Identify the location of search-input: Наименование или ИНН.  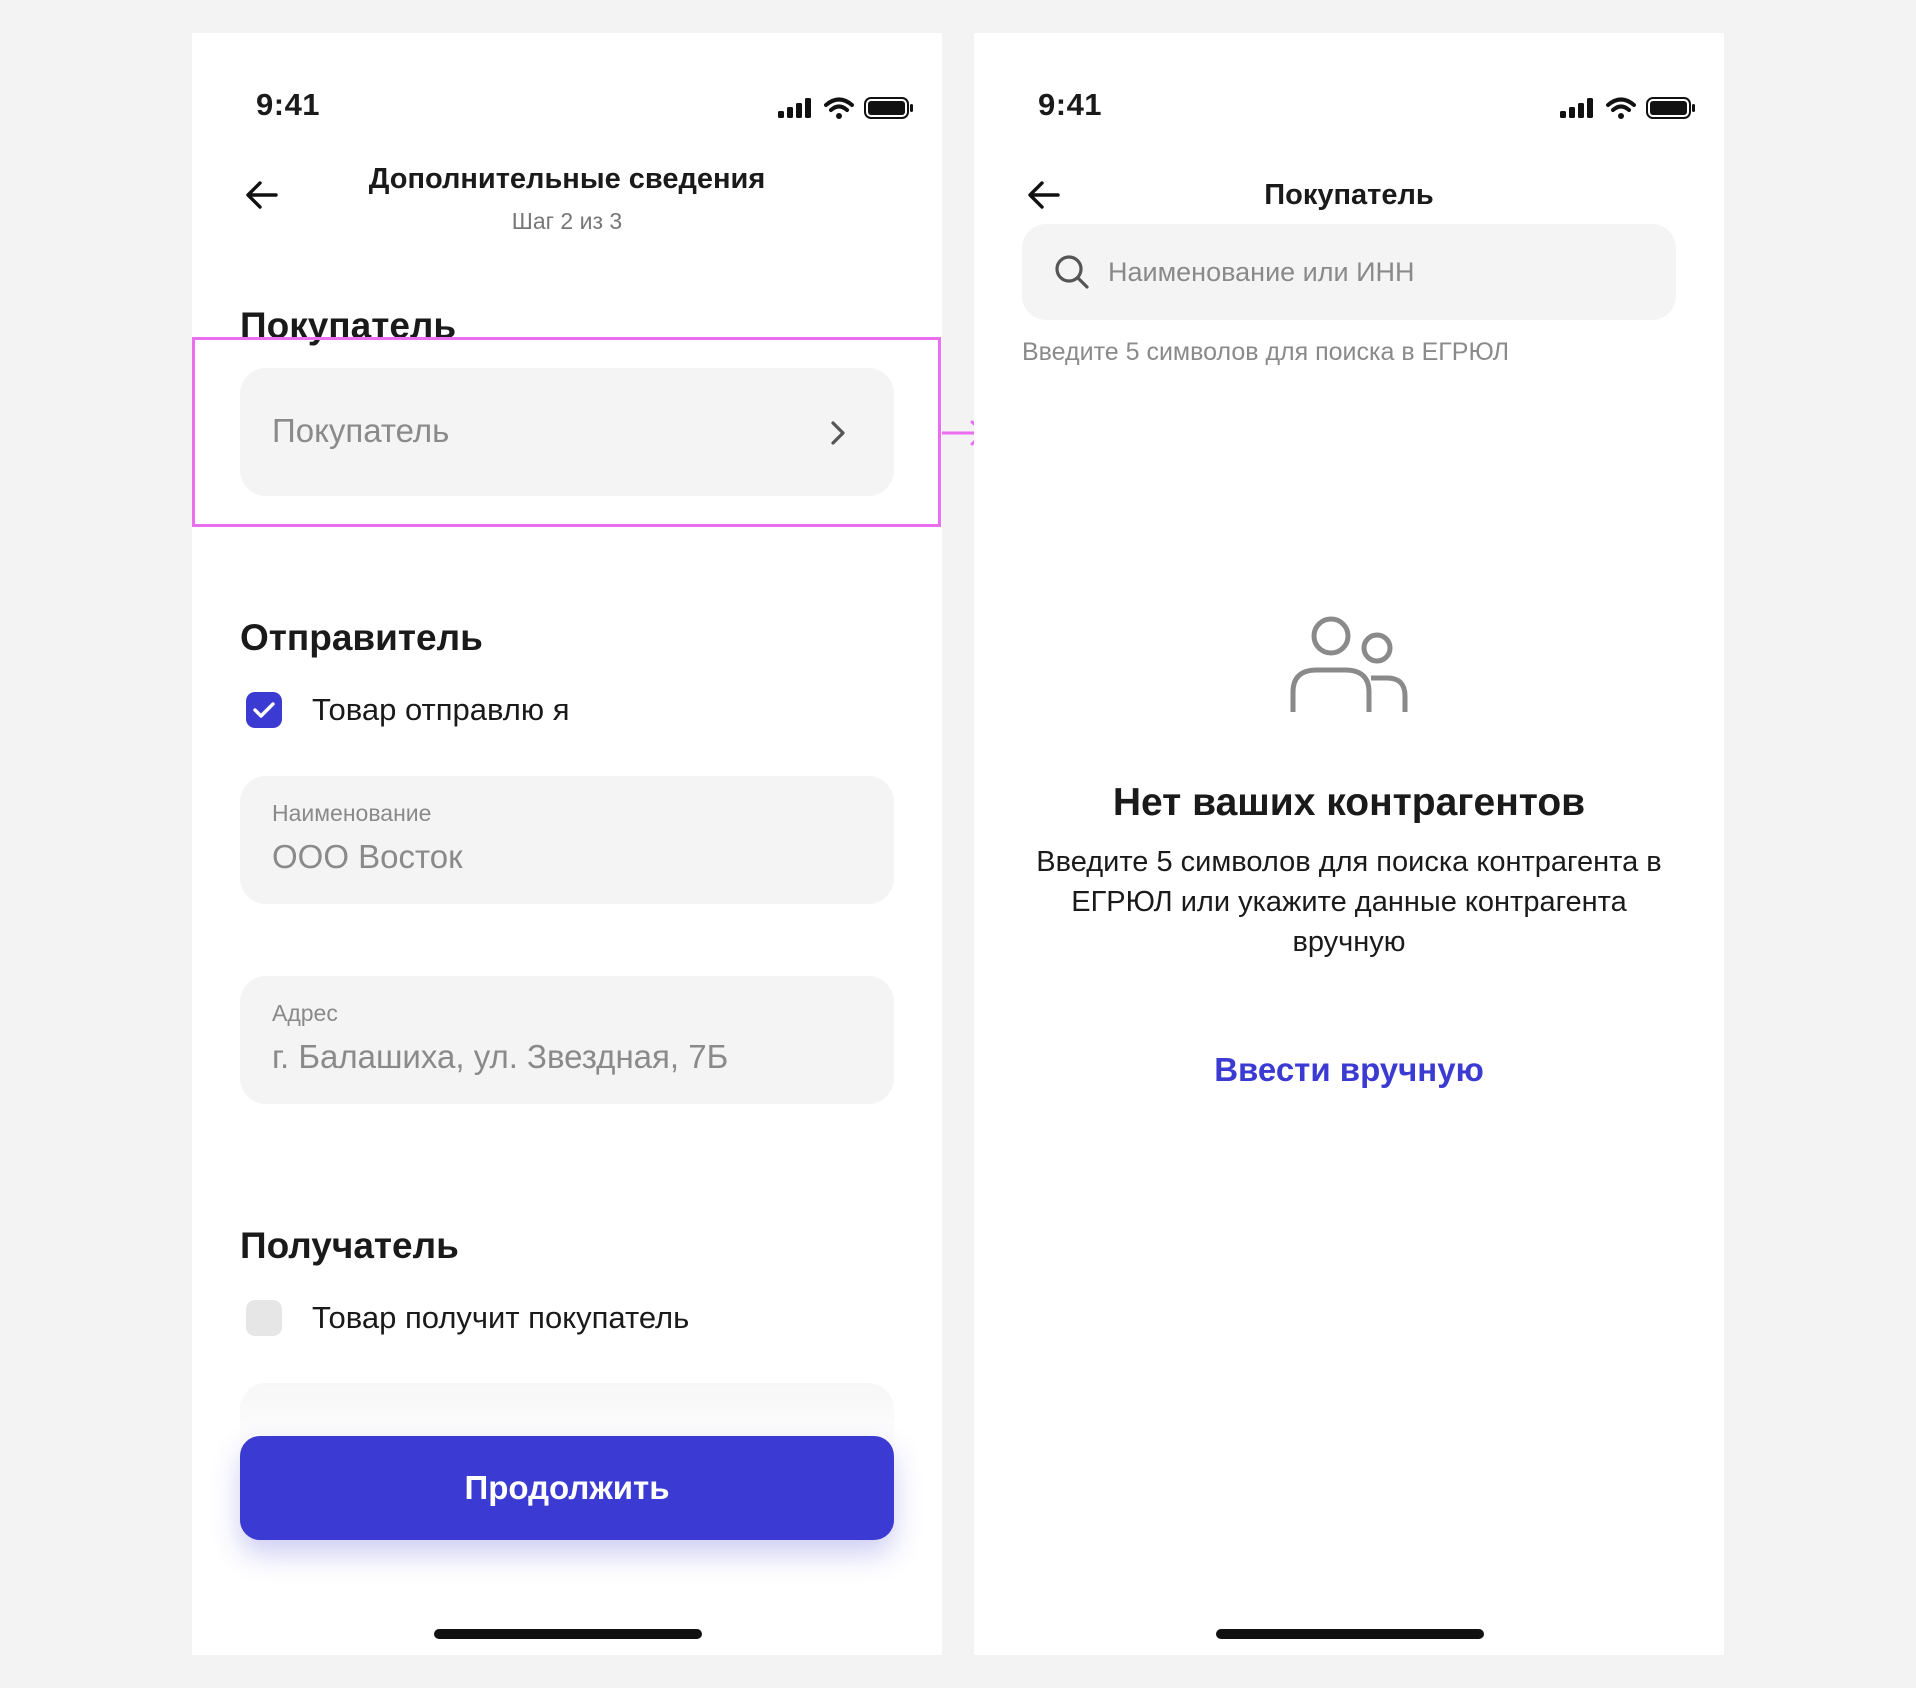
(1349, 272).